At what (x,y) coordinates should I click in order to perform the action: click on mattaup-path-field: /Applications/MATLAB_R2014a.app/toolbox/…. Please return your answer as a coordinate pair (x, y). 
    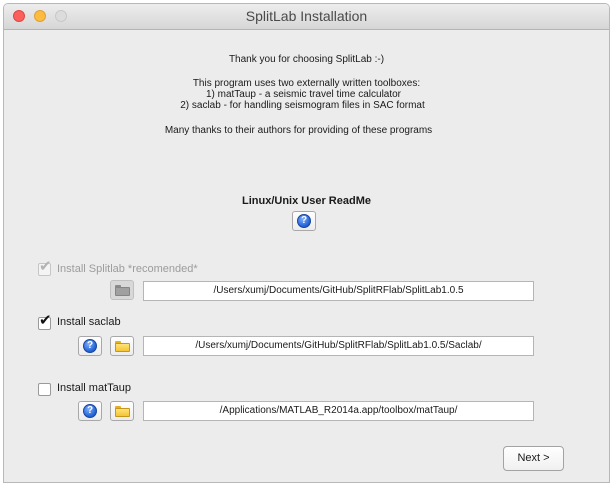
    Looking at the image, I should click on (338, 411).